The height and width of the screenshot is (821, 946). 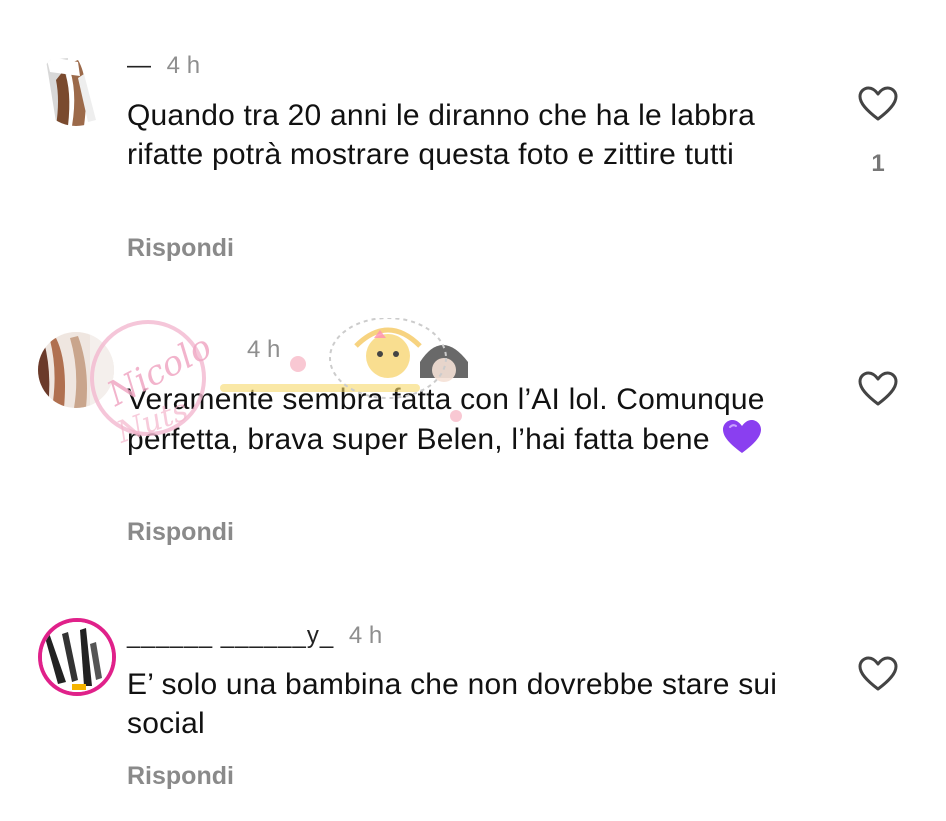 What do you see at coordinates (878, 163) in the screenshot?
I see `like-count: 1` at bounding box center [878, 163].